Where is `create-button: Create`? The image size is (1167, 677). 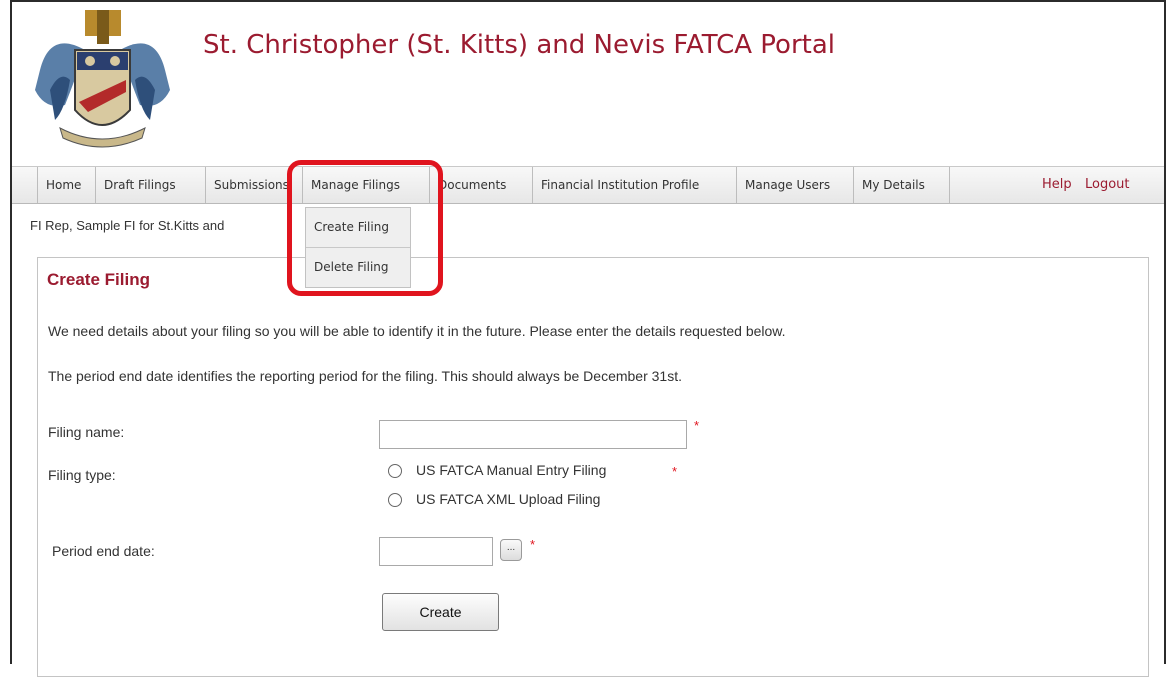 create-button: Create is located at coordinates (440, 612).